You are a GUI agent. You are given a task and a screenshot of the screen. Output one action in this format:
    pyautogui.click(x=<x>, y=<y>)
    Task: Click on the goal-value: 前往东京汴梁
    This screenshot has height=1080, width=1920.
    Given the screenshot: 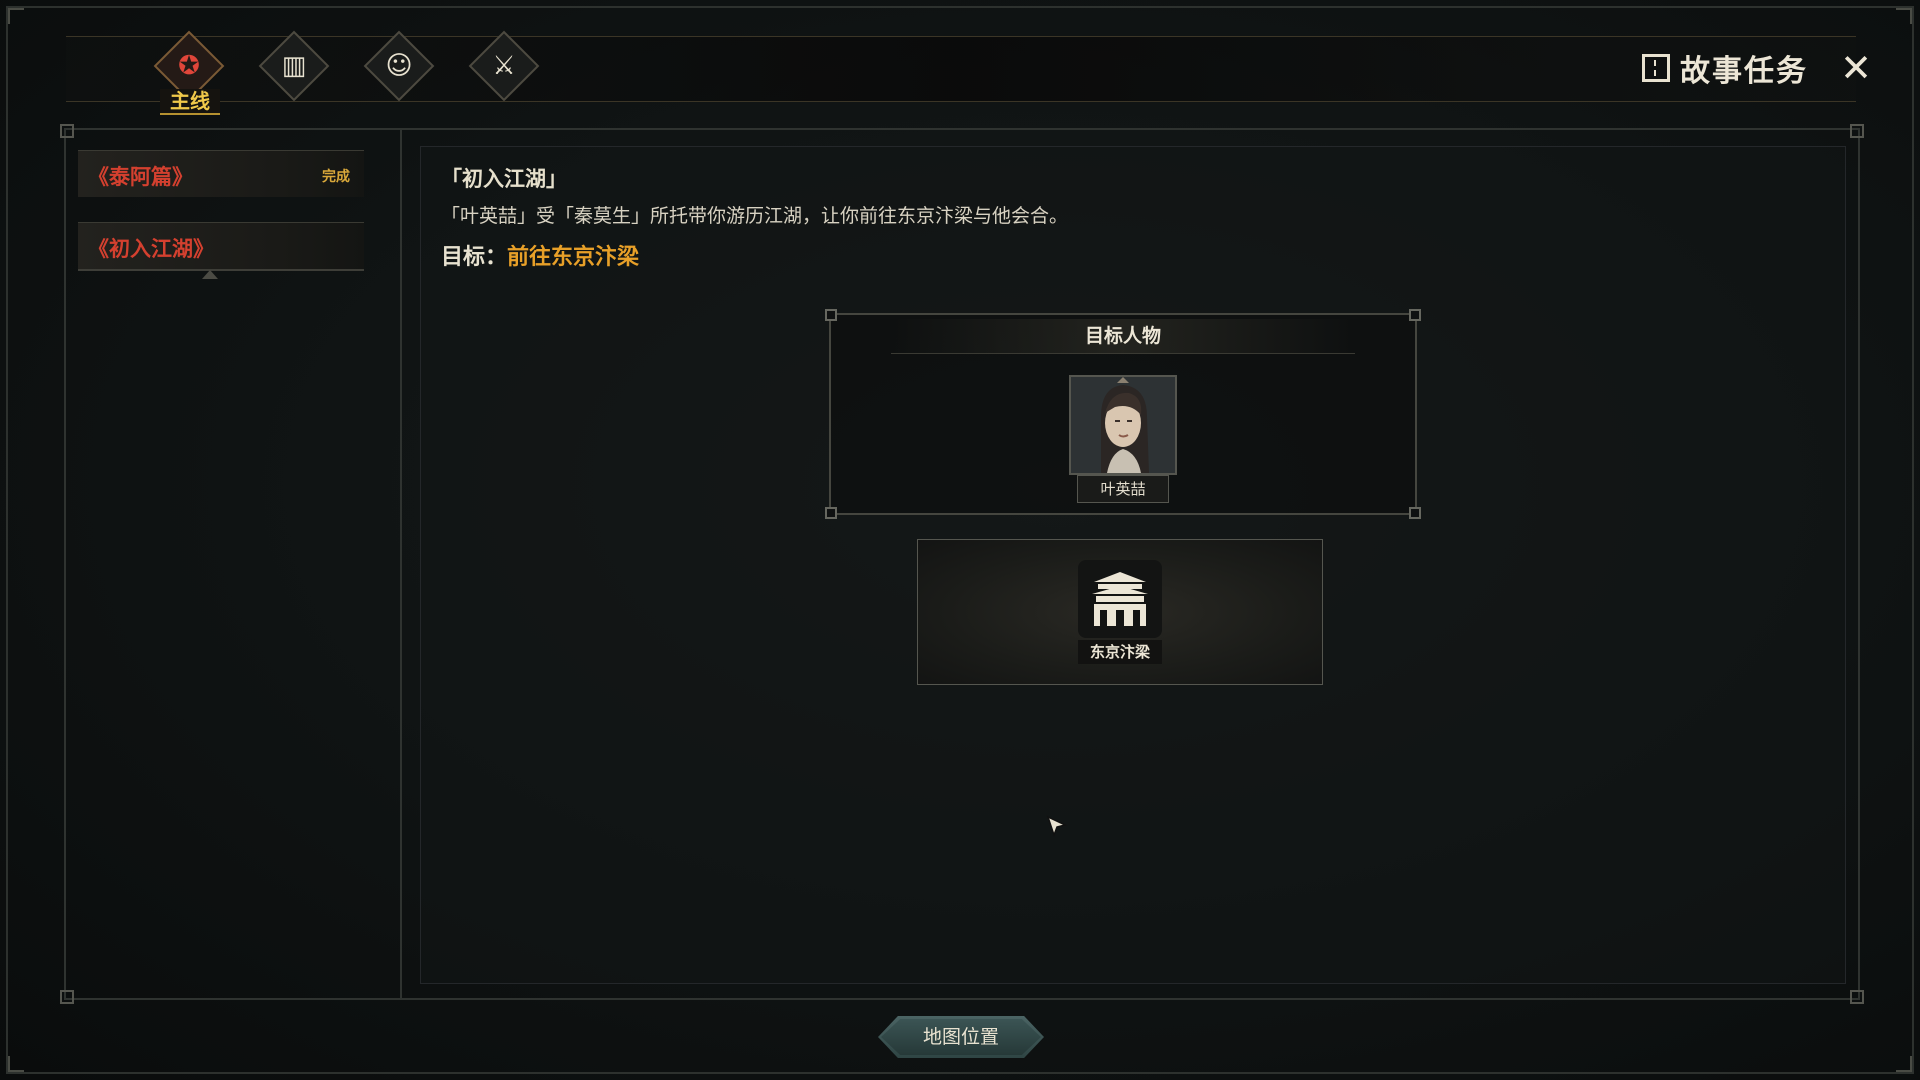 What is the action you would take?
    pyautogui.click(x=573, y=257)
    